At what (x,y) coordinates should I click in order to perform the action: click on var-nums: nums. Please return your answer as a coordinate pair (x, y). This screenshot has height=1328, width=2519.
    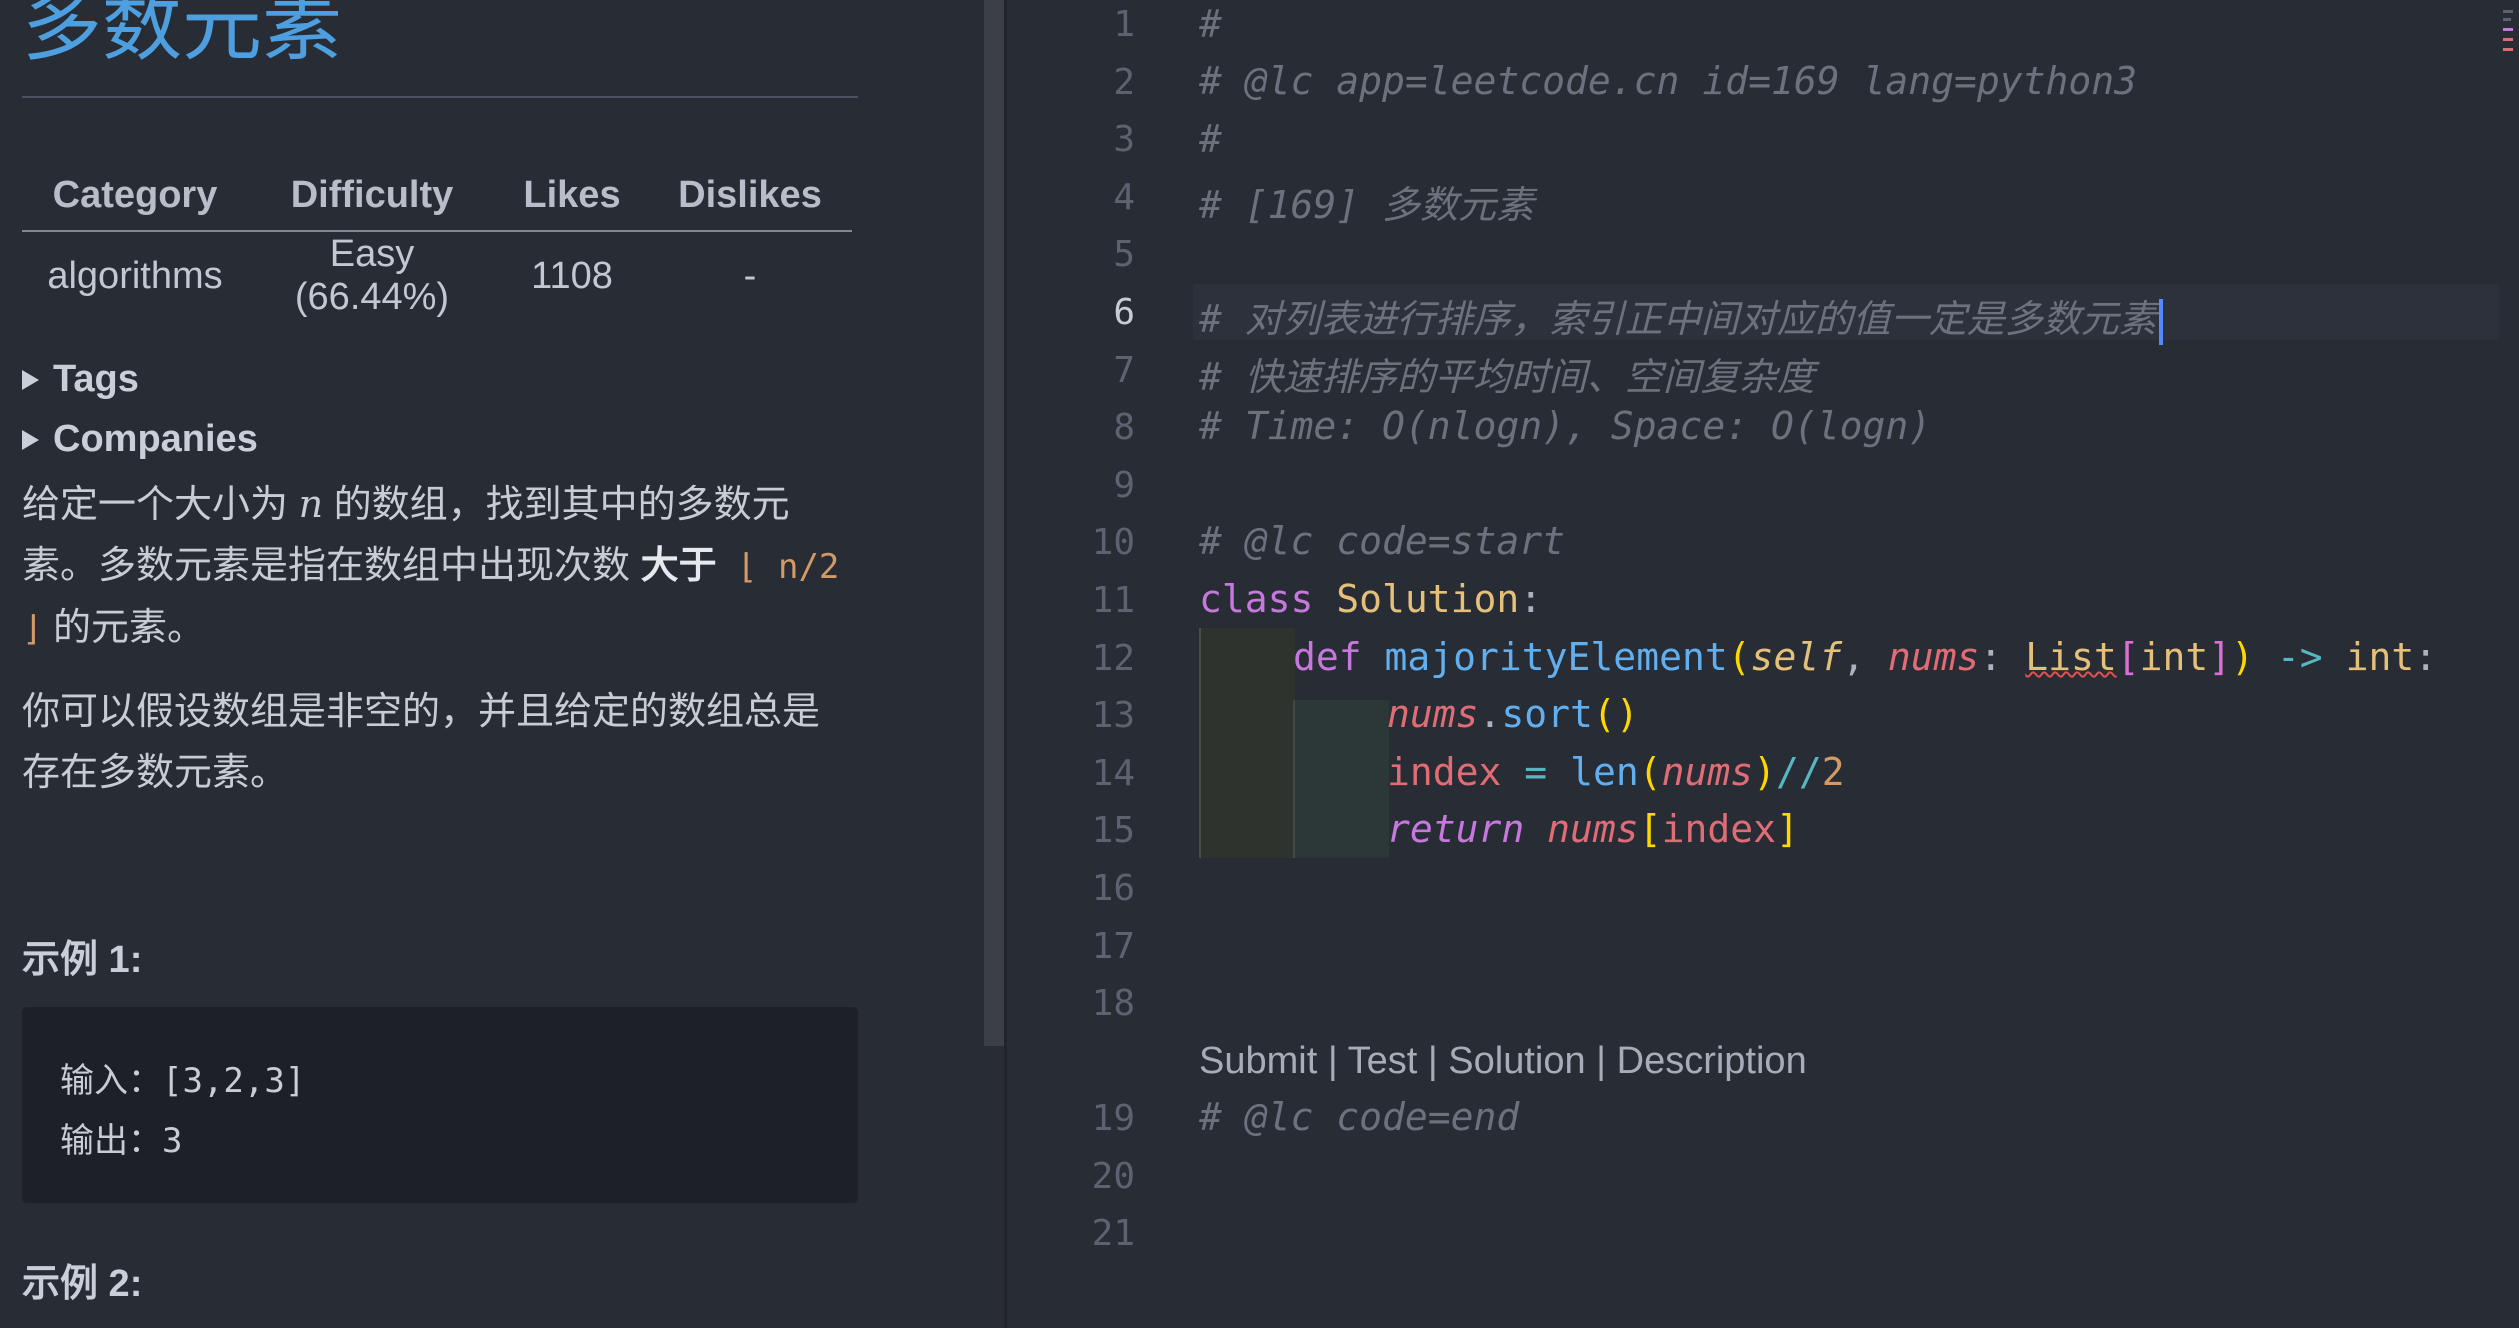
    Looking at the image, I should click on (1593, 829).